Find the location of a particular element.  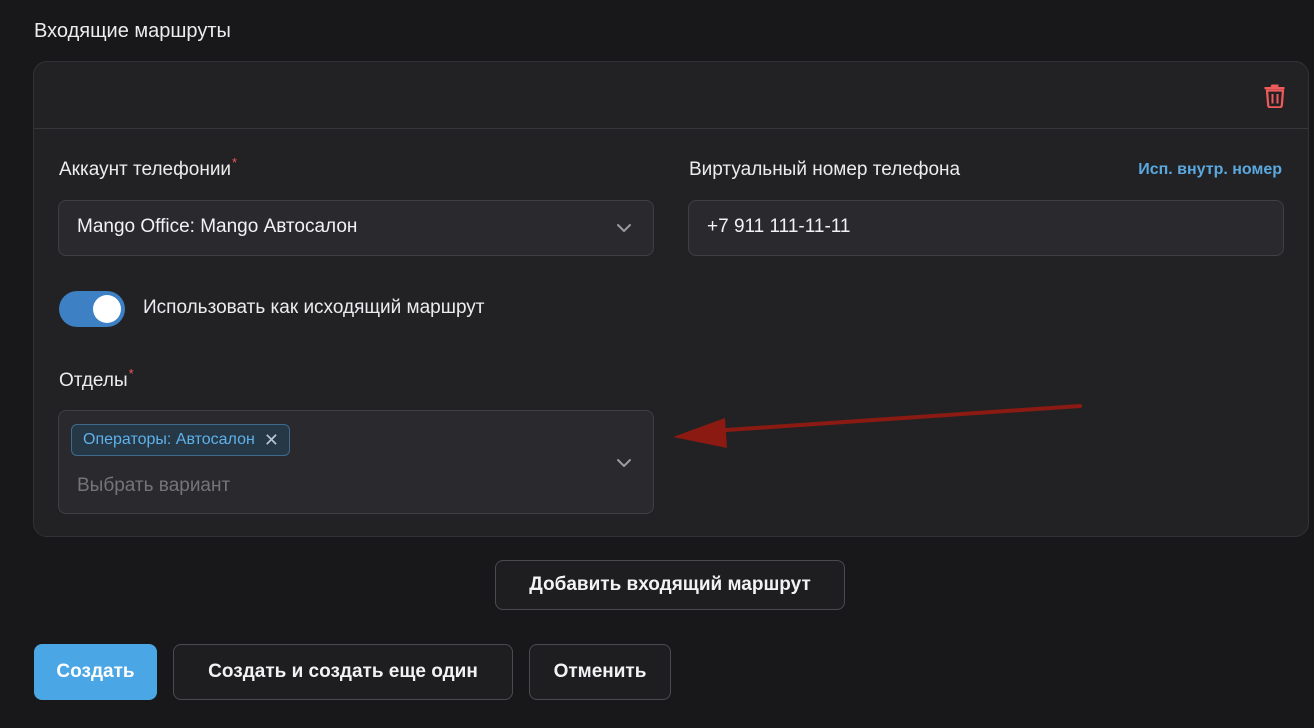

cancel-button: Отменить is located at coordinates (600, 672).